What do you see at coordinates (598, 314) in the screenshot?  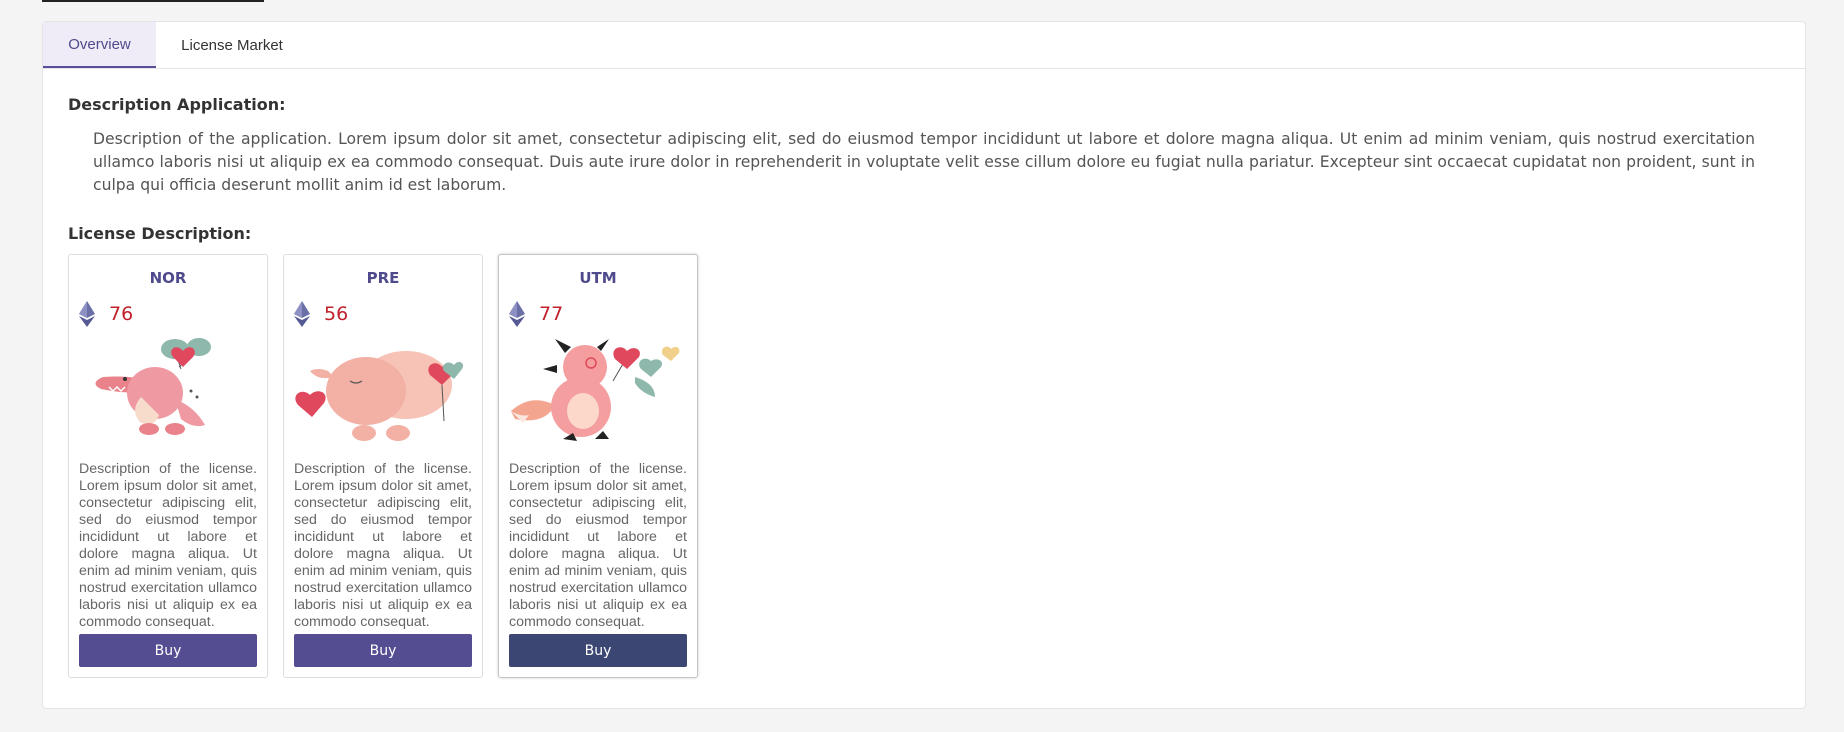 I see `price-row: 77` at bounding box center [598, 314].